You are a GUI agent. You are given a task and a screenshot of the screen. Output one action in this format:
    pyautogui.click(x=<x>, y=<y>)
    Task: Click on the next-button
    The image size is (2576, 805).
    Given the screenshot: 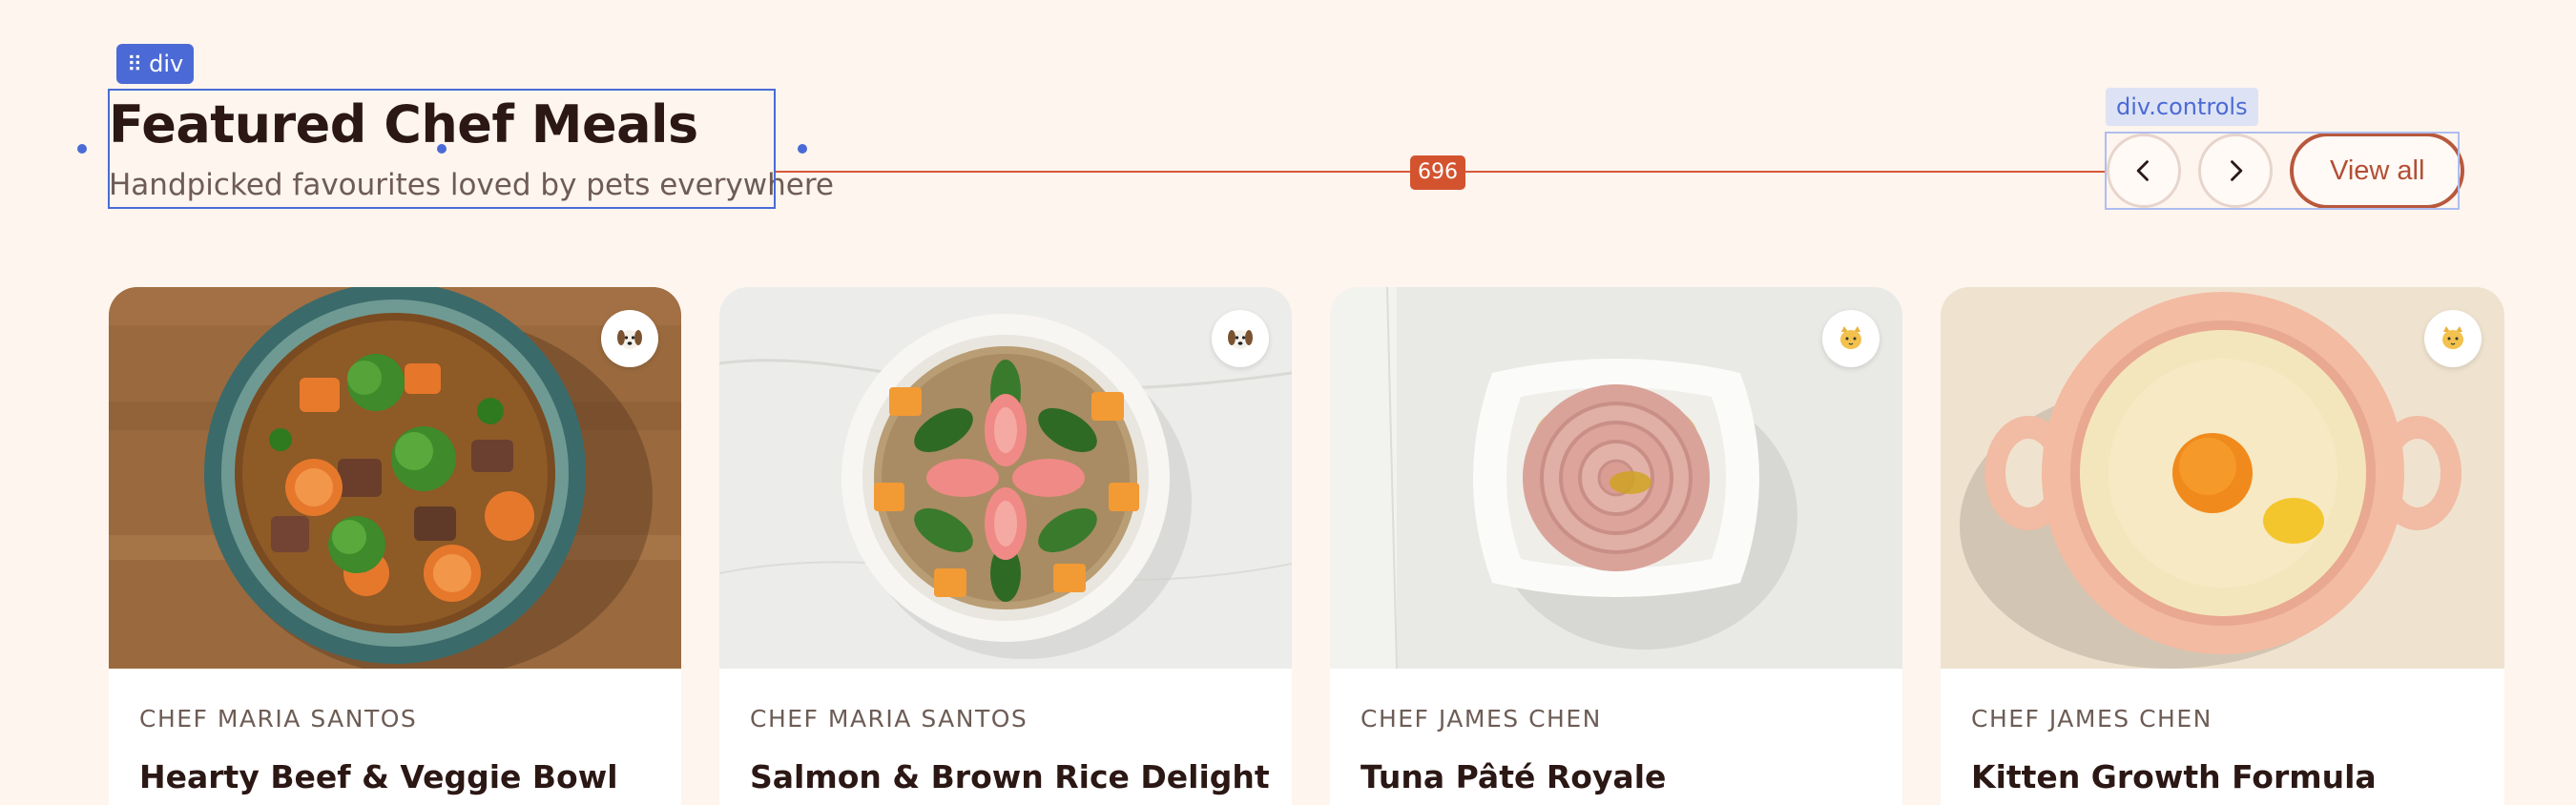 What is the action you would take?
    pyautogui.click(x=2235, y=171)
    